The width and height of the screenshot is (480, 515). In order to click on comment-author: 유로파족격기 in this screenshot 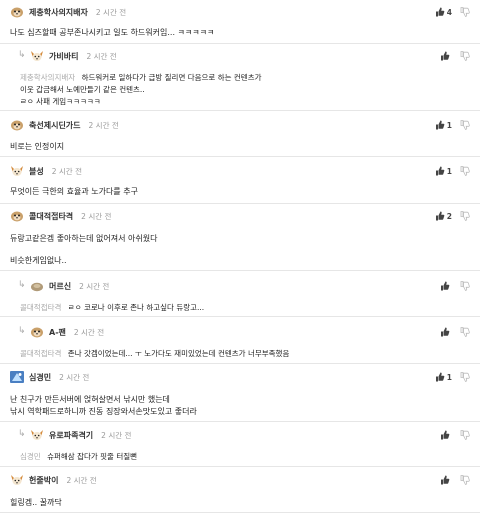, I will do `click(71, 435)`.